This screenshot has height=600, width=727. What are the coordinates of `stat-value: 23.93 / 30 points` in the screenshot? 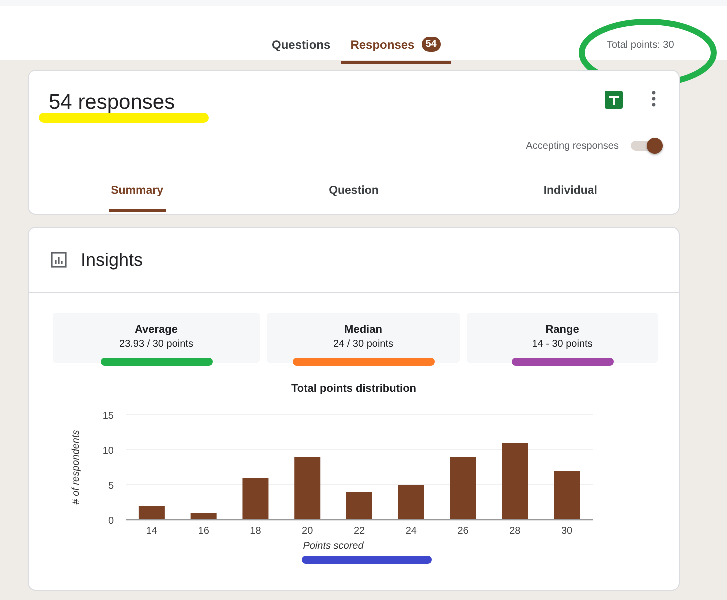 It's located at (157, 344).